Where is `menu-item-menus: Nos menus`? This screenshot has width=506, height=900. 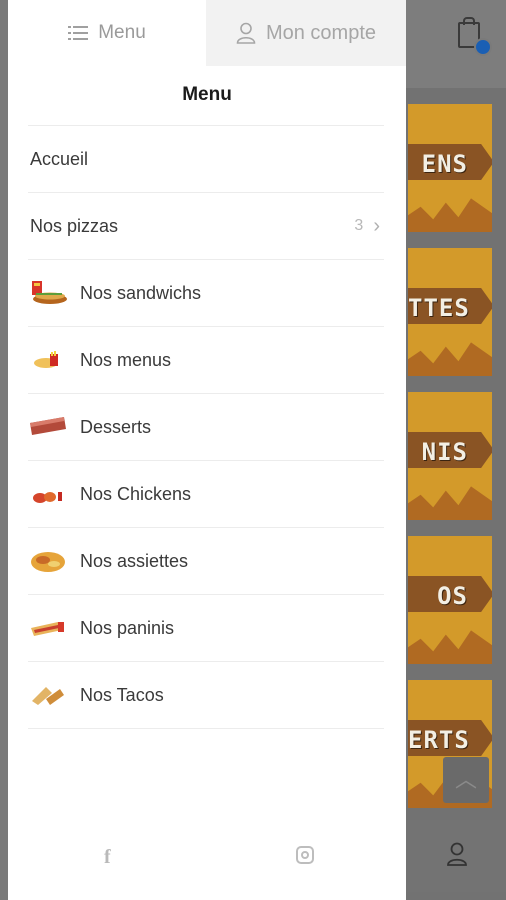
menu-item-menus: Nos menus is located at coordinates (206, 360).